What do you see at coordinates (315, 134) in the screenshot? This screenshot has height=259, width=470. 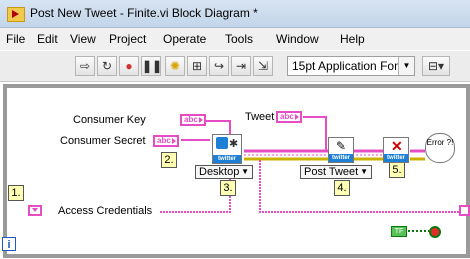 I see `wire-tweet` at bounding box center [315, 134].